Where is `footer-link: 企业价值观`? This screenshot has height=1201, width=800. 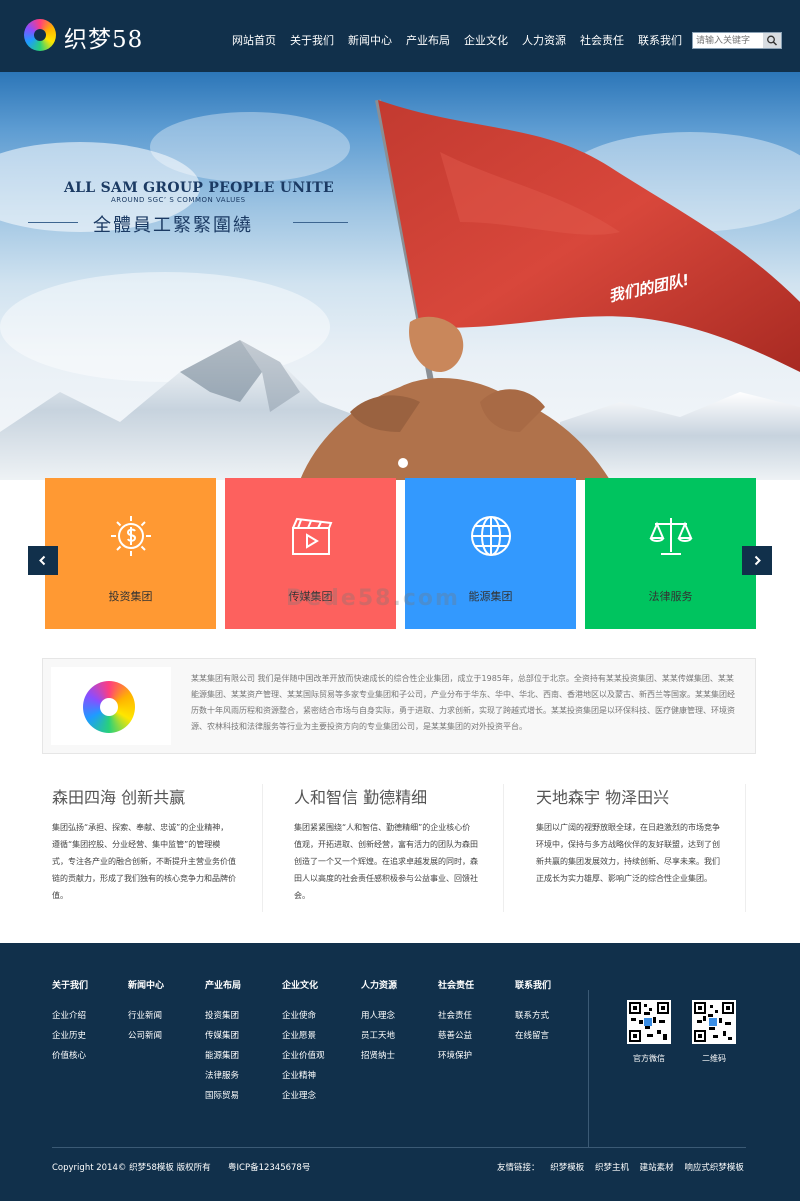
footer-link: 企业价值观 is located at coordinates (303, 1056).